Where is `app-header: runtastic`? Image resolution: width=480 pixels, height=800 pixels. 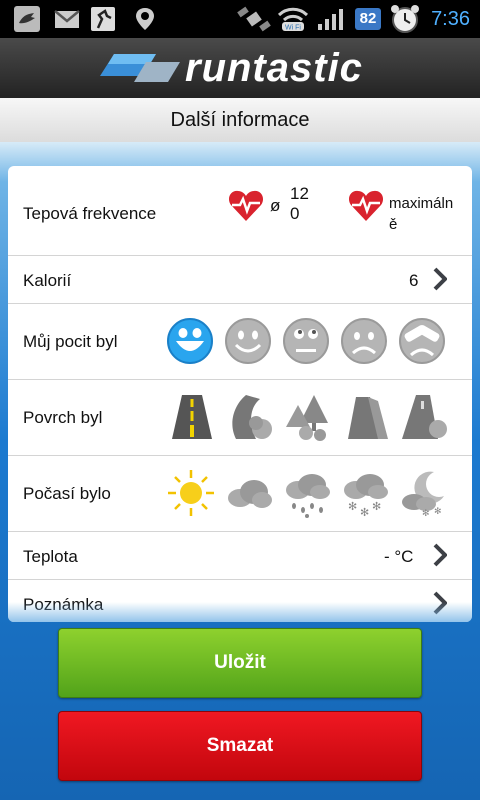
app-header: runtastic is located at coordinates (240, 68).